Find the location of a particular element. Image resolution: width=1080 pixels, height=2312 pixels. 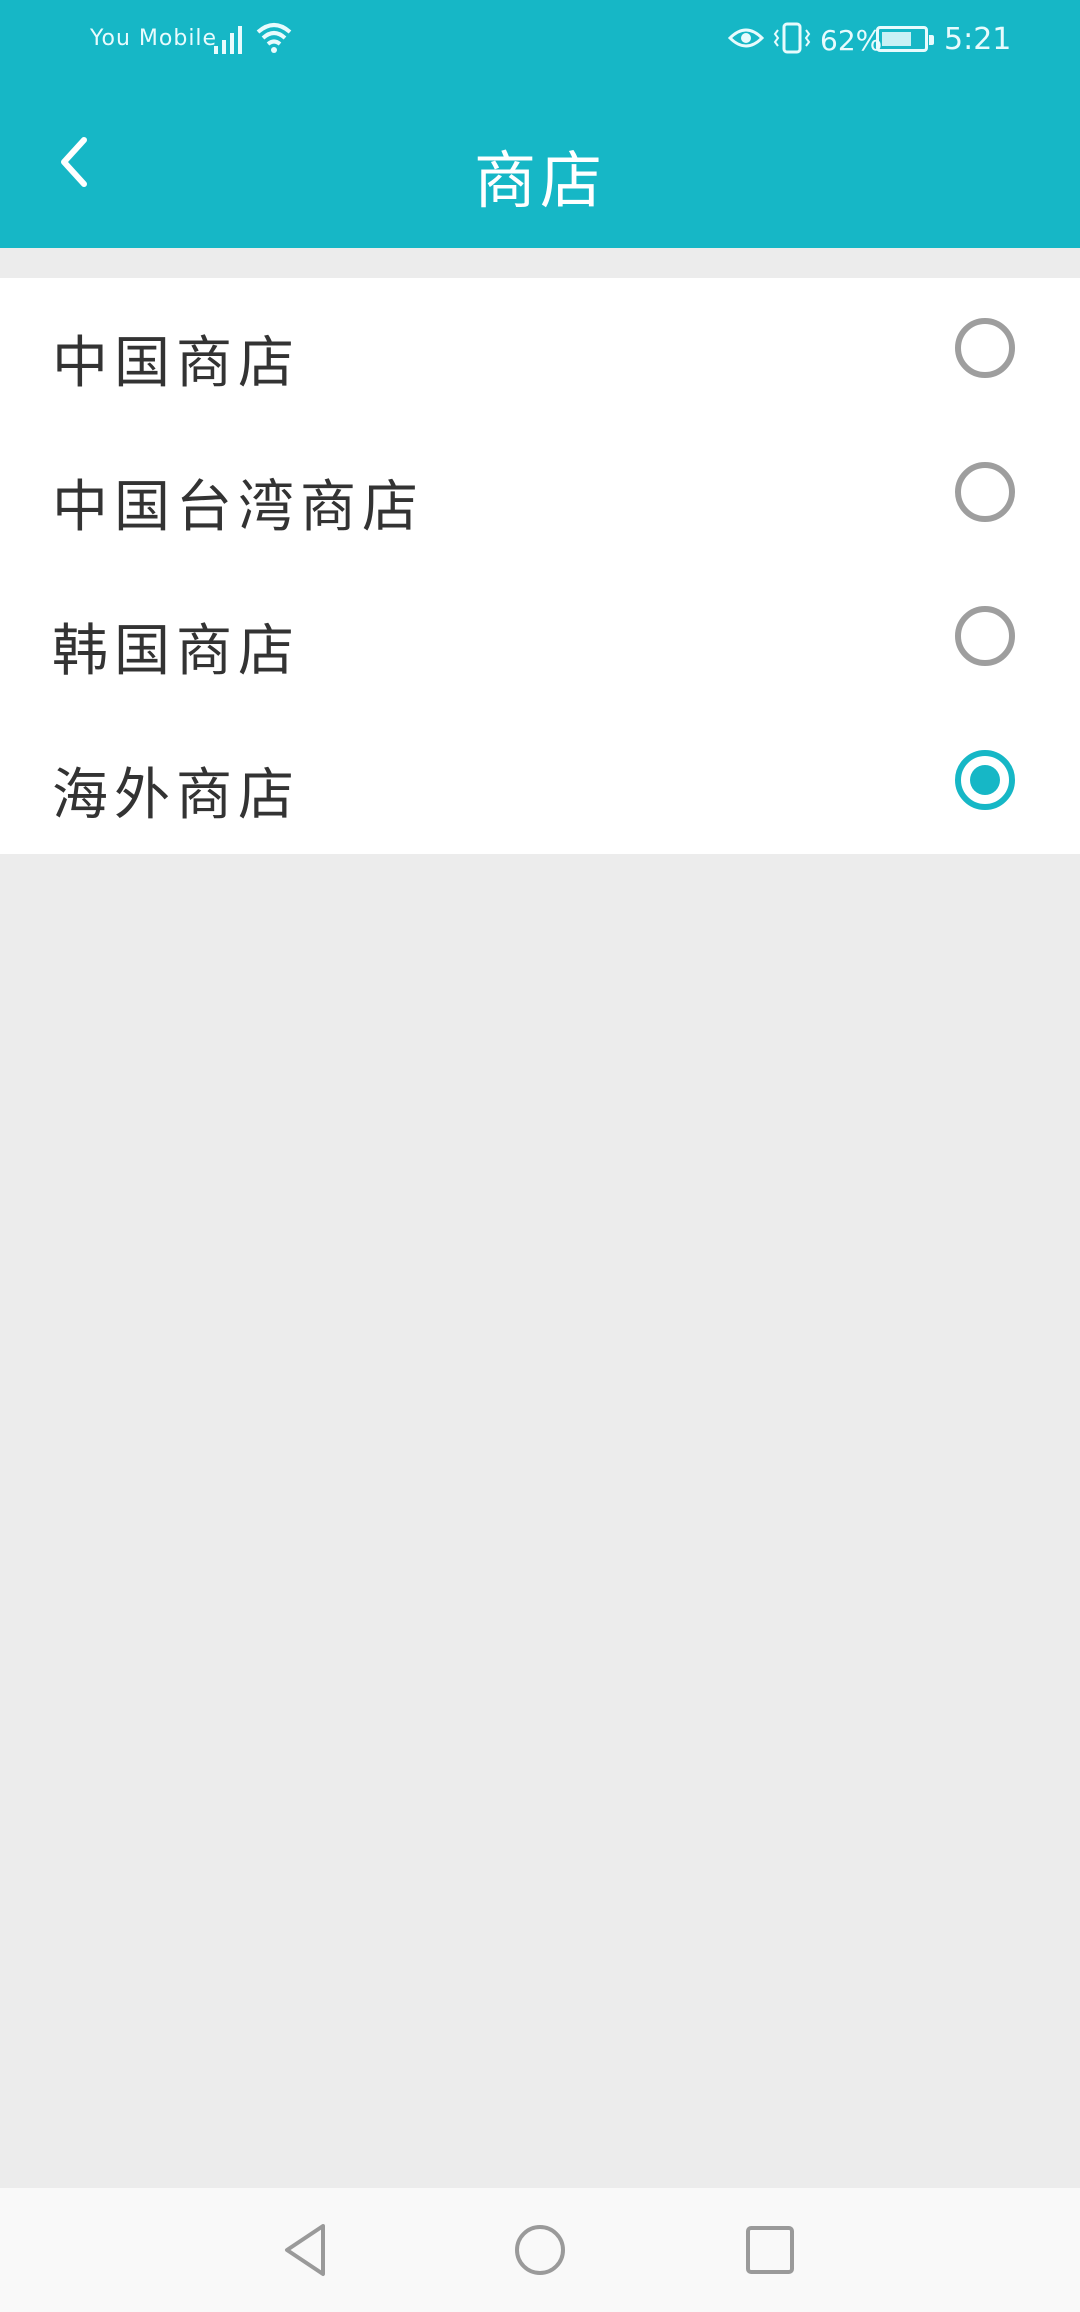

home-circle-icon is located at coordinates (540, 2250).